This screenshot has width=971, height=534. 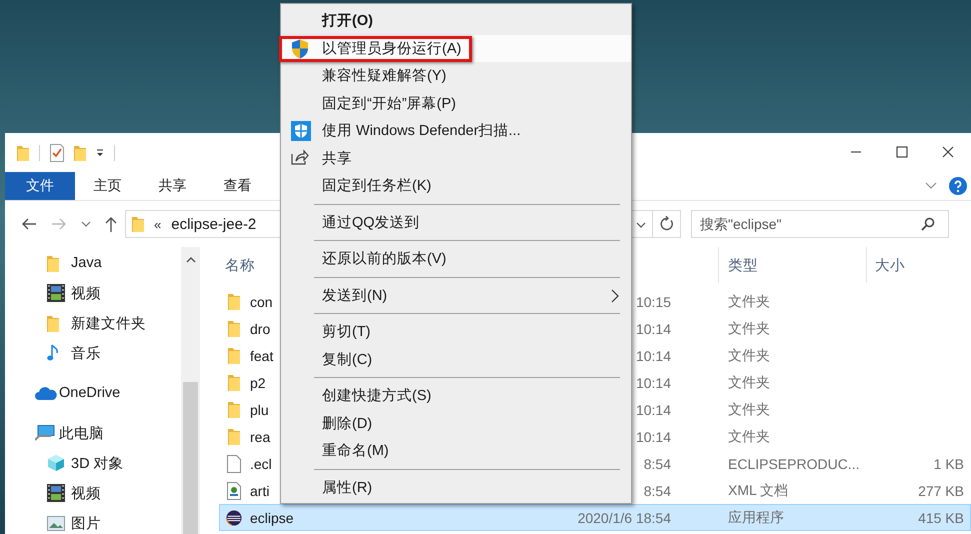 What do you see at coordinates (259, 410) in the screenshot?
I see `file-name: plu` at bounding box center [259, 410].